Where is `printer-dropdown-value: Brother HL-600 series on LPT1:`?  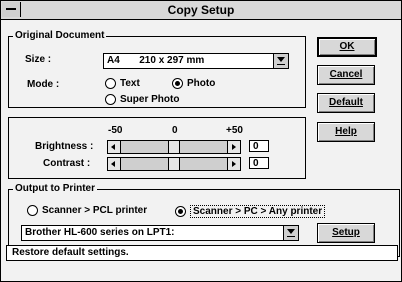
printer-dropdown-value: Brother HL-600 series on LPT1: is located at coordinates (100, 232).